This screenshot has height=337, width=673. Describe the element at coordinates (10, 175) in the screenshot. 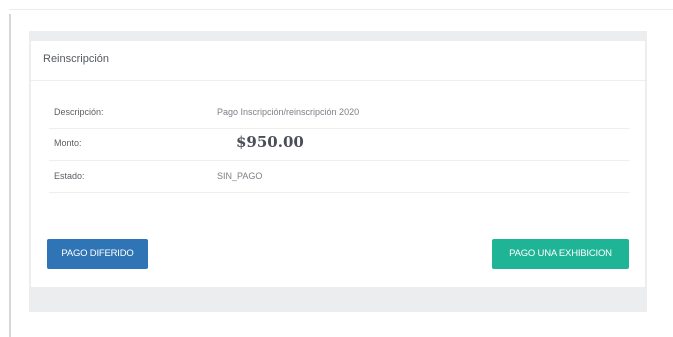

I see `left-divider` at that location.